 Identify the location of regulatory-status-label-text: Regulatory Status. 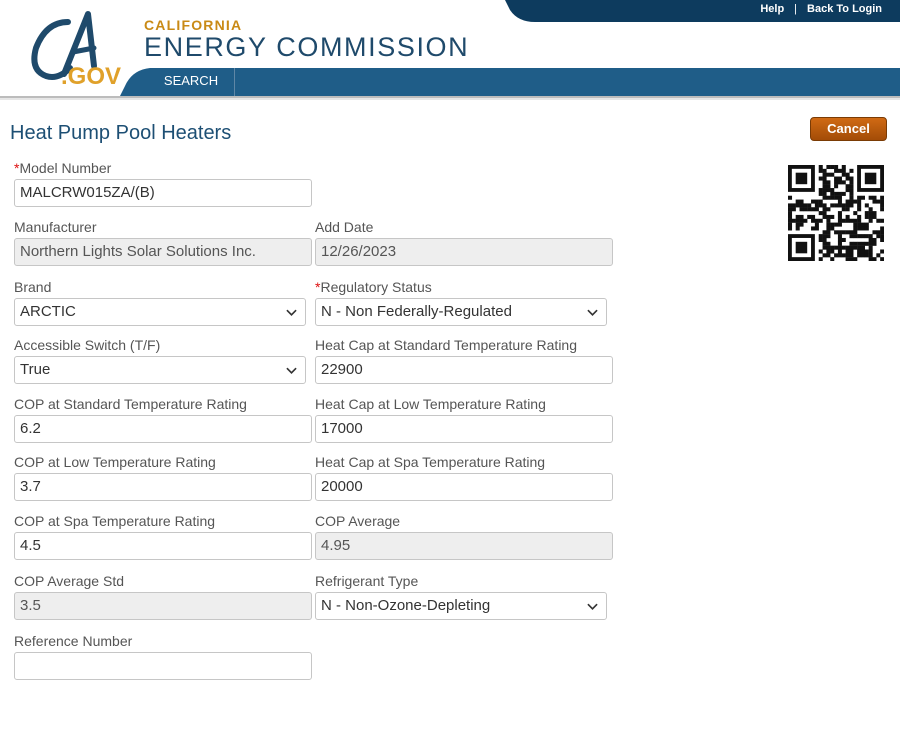
(376, 287).